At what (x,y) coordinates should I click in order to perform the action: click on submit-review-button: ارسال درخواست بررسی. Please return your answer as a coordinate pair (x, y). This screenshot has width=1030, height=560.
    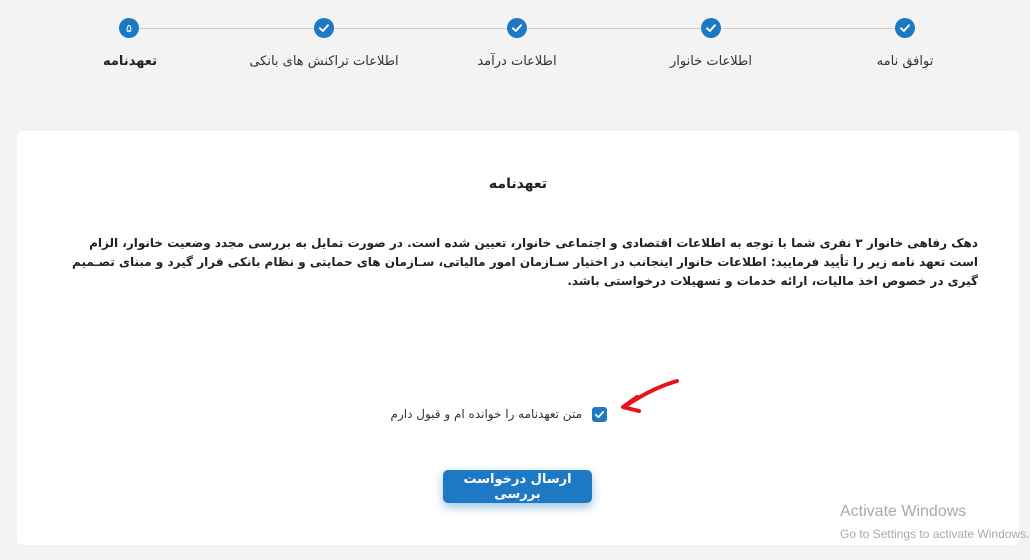
    Looking at the image, I should click on (517, 486).